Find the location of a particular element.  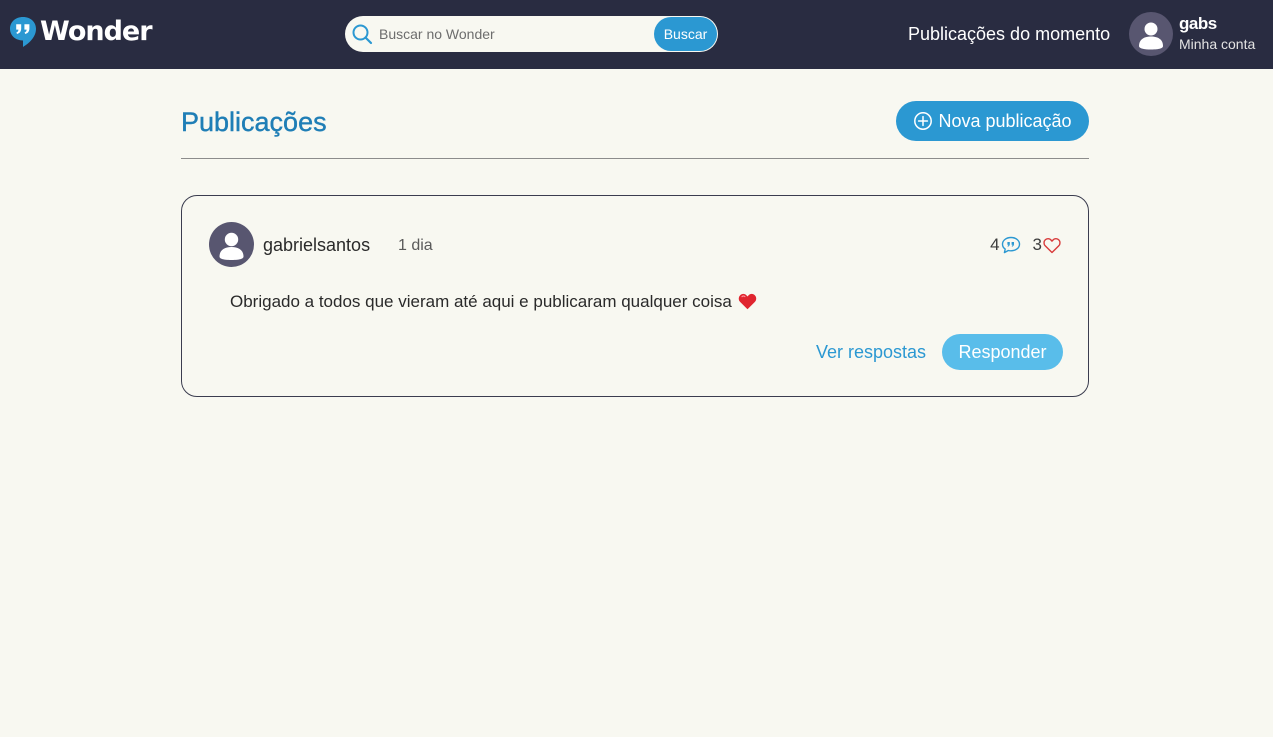

brand-logo: Wonder is located at coordinates (81, 32).